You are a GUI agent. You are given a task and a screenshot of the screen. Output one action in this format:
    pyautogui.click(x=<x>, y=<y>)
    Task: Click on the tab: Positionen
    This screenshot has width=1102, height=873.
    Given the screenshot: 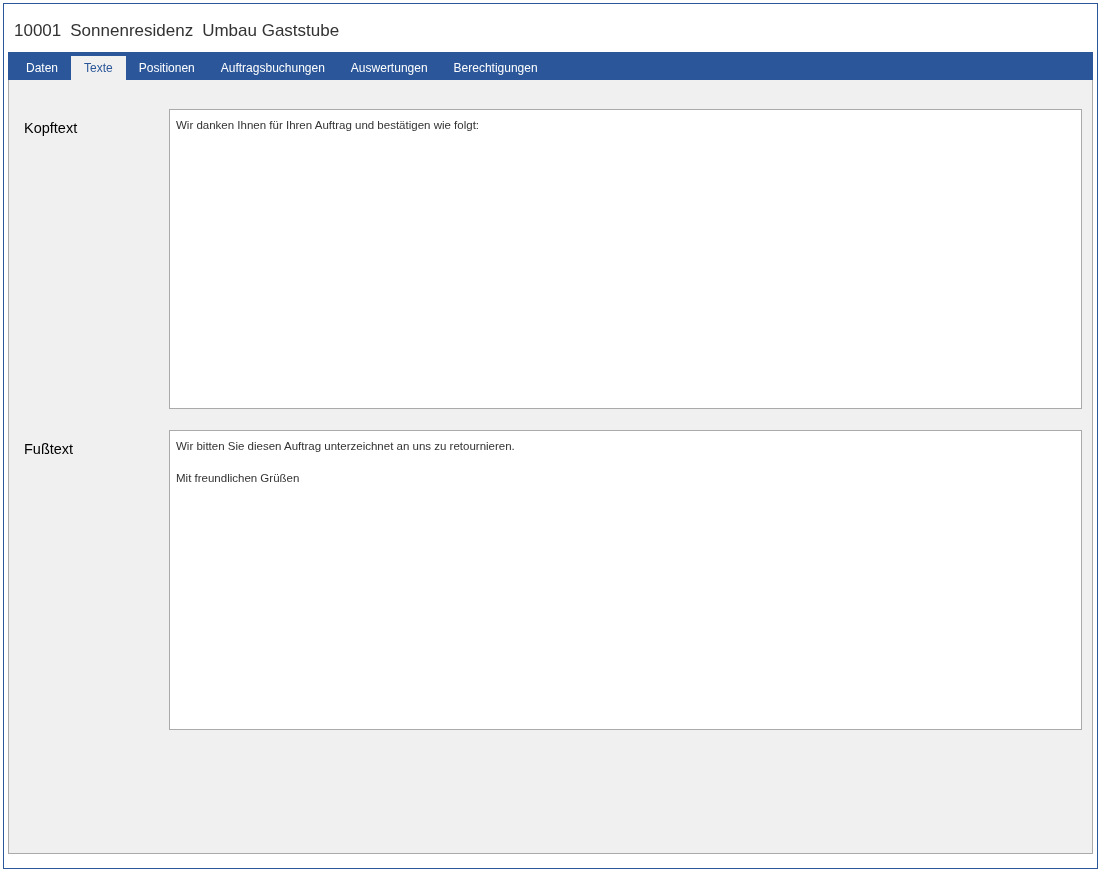 What is the action you would take?
    pyautogui.click(x=166, y=68)
    